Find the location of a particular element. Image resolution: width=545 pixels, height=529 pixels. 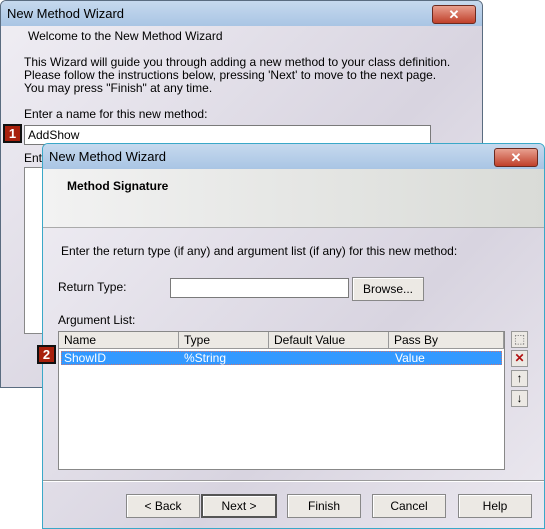

move-up-button: ↑ is located at coordinates (519, 378).